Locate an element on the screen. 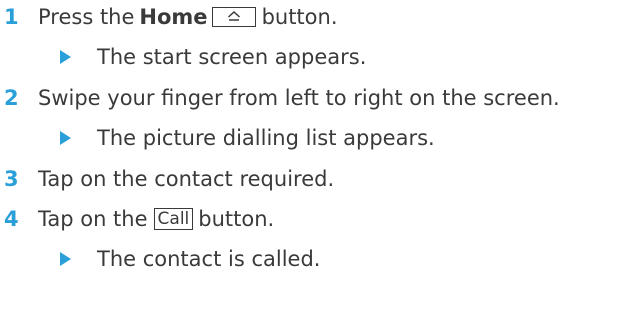 Image resolution: width=642 pixels, height=309 pixels. step-text-before: Tap on the is located at coordinates (93, 219).